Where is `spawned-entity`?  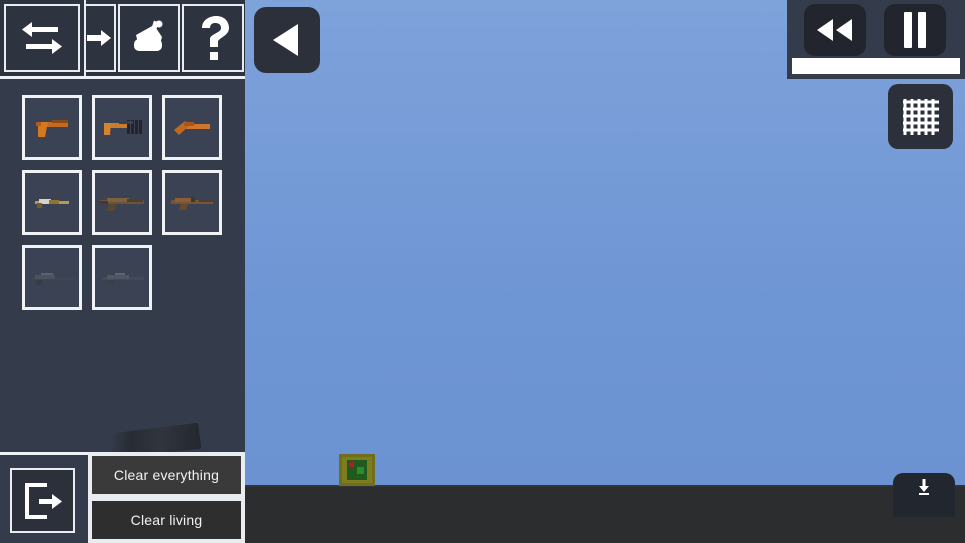
spawned-entity is located at coordinates (357, 470).